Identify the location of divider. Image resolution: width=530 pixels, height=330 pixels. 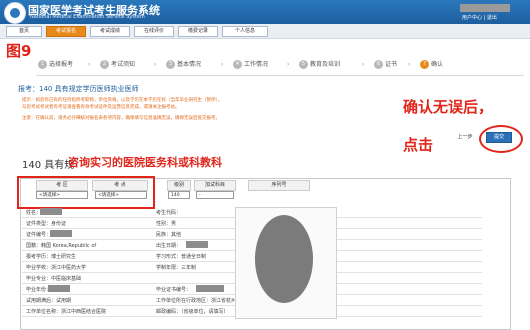
(280, 75).